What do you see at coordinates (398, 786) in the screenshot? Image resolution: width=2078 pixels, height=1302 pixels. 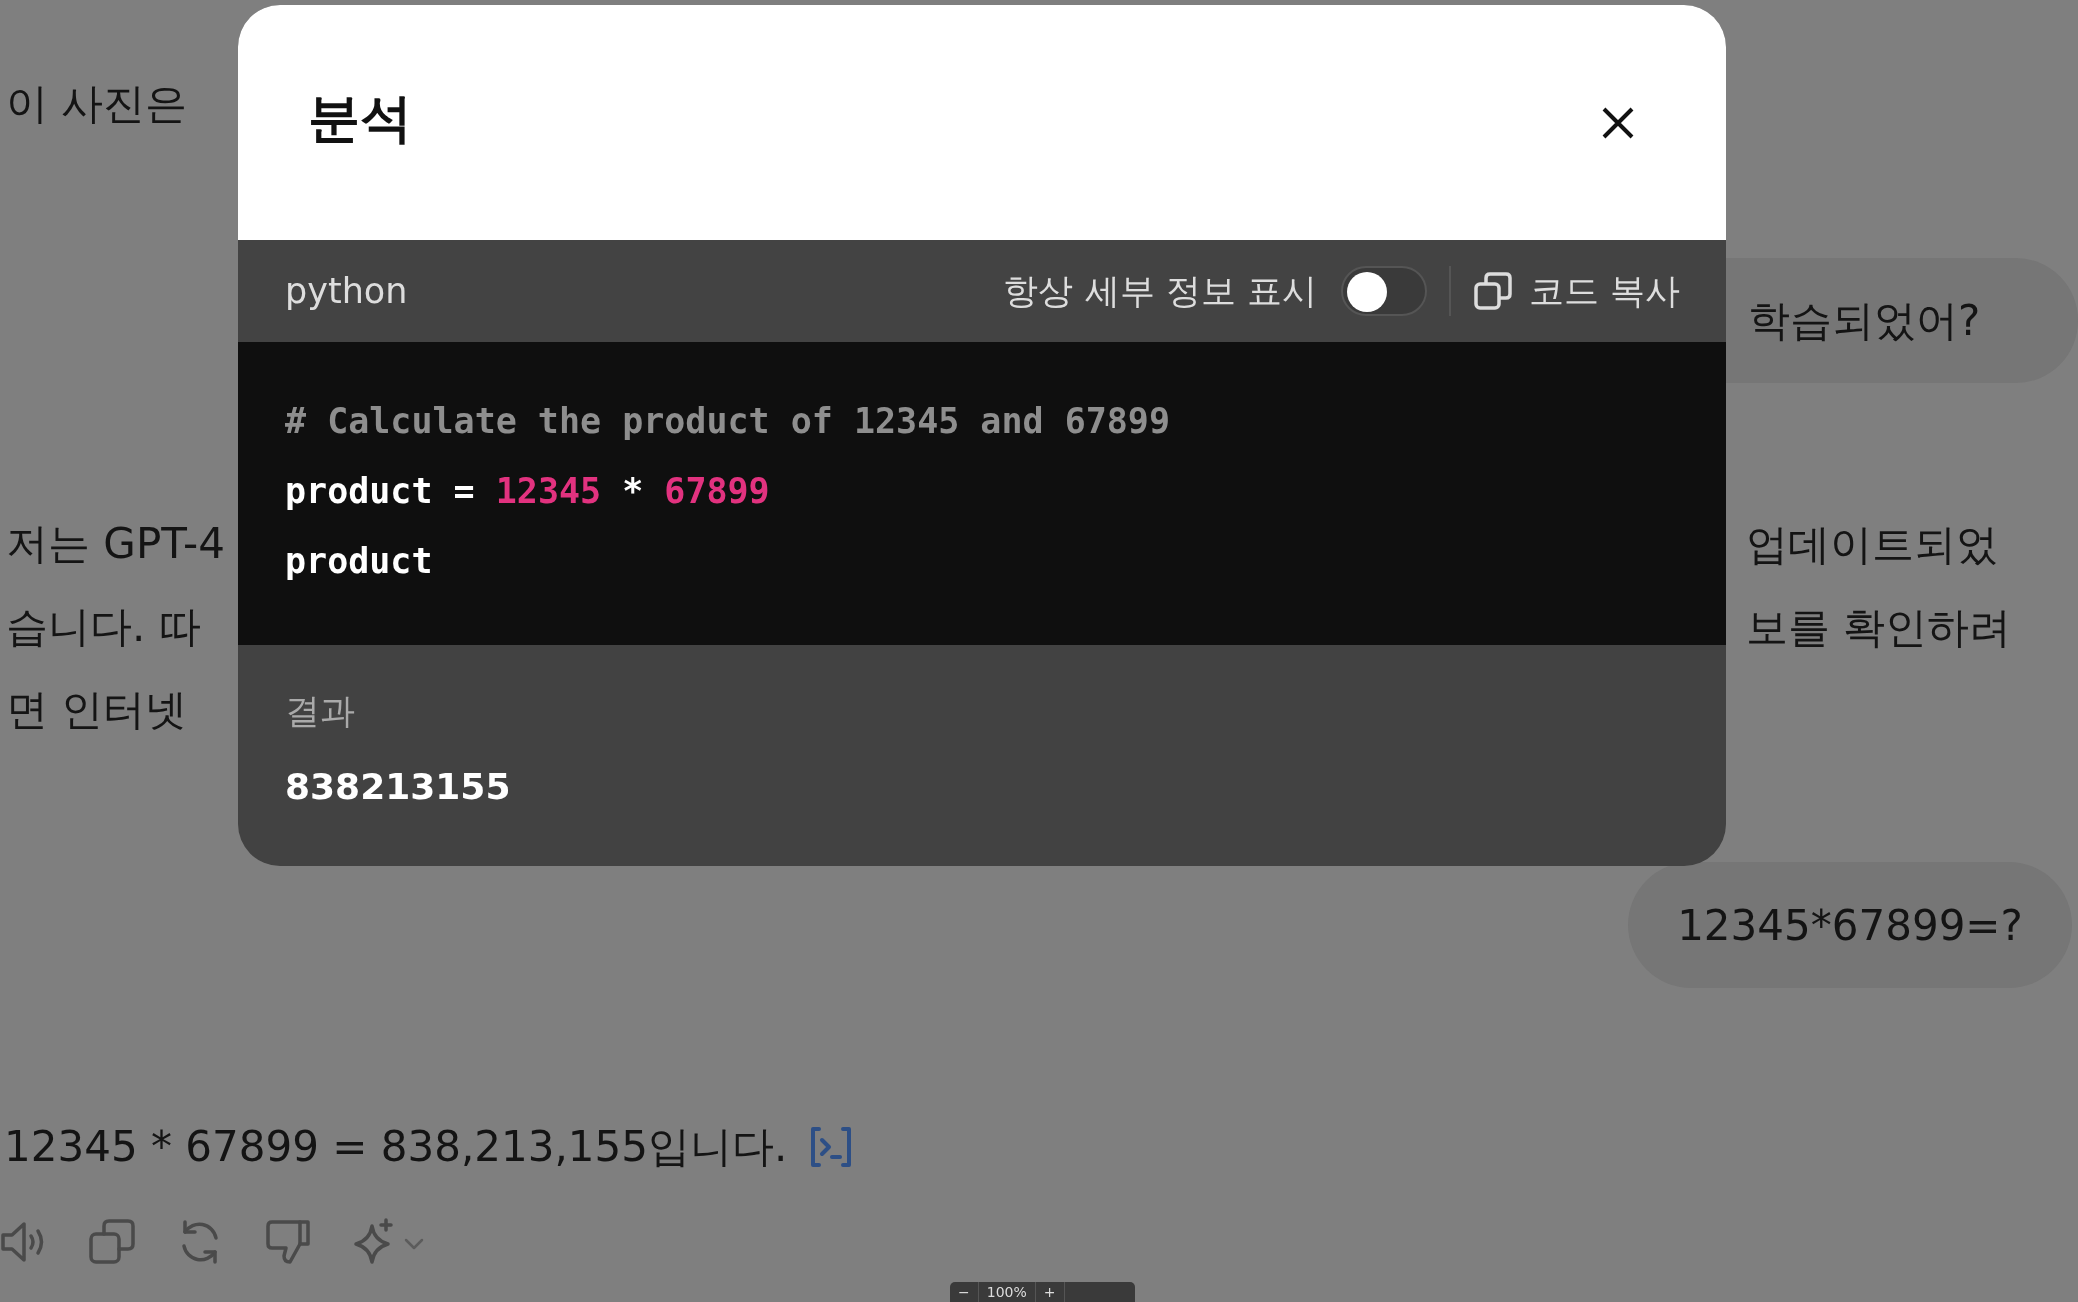 I see `result-value: 838213155` at bounding box center [398, 786].